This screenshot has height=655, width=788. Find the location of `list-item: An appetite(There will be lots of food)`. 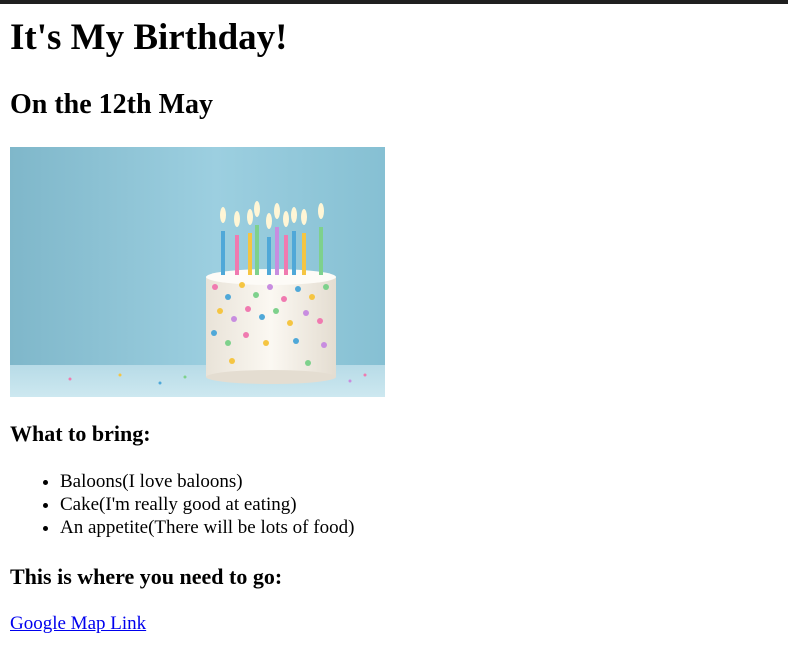

list-item: An appetite(There will be lots of food) is located at coordinates (207, 527).